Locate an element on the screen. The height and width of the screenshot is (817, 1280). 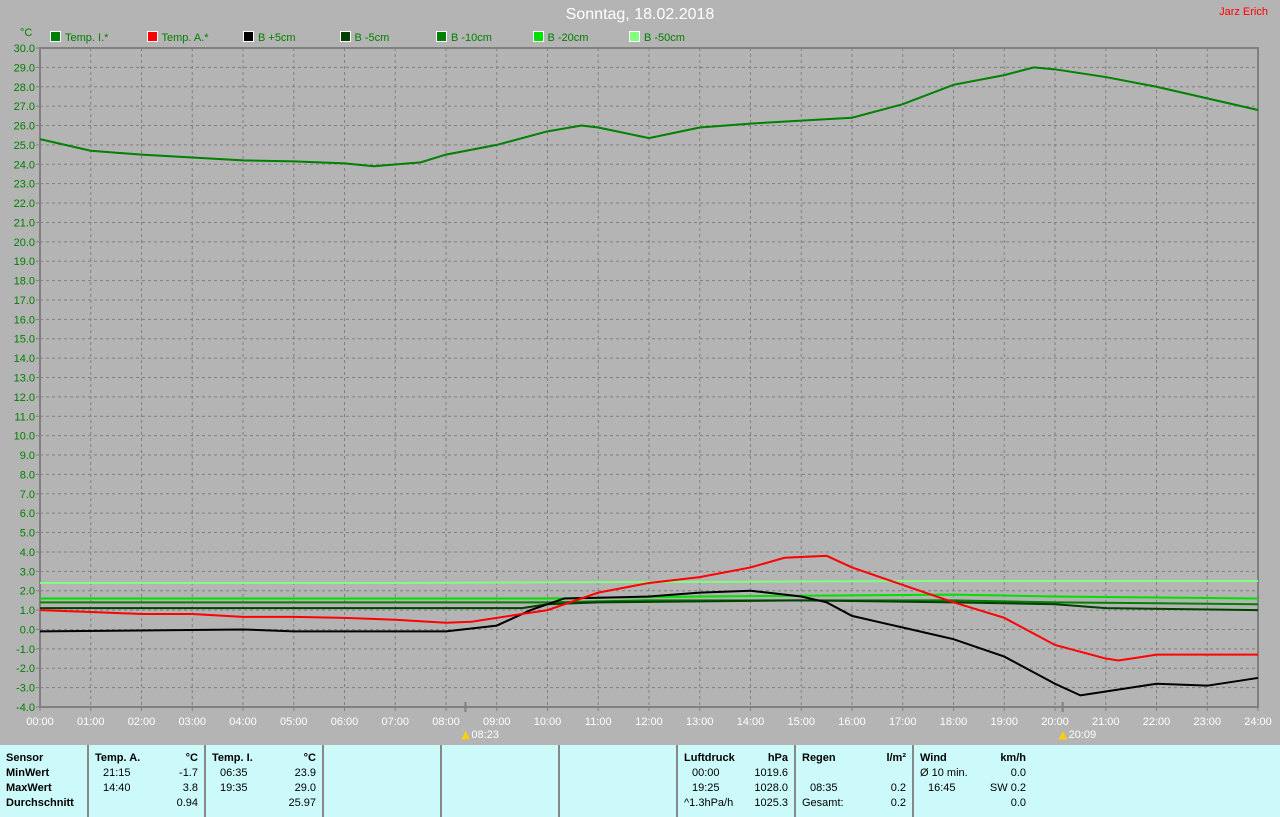
y-tick-label: 1.0 is located at coordinates (27, 611).